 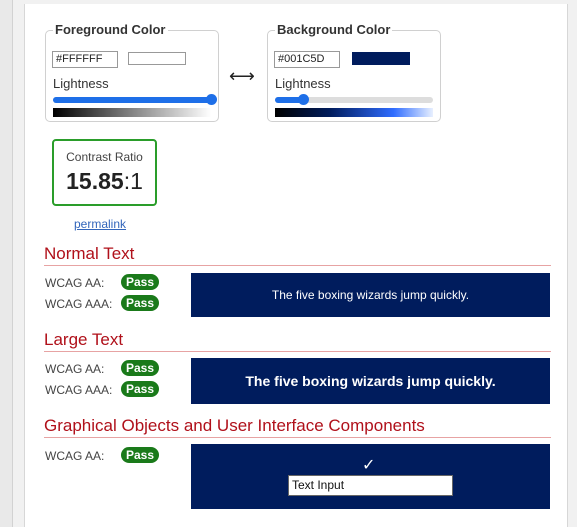 I want to click on ui-components-preview: ✓ Text Input, so click(x=370, y=476).